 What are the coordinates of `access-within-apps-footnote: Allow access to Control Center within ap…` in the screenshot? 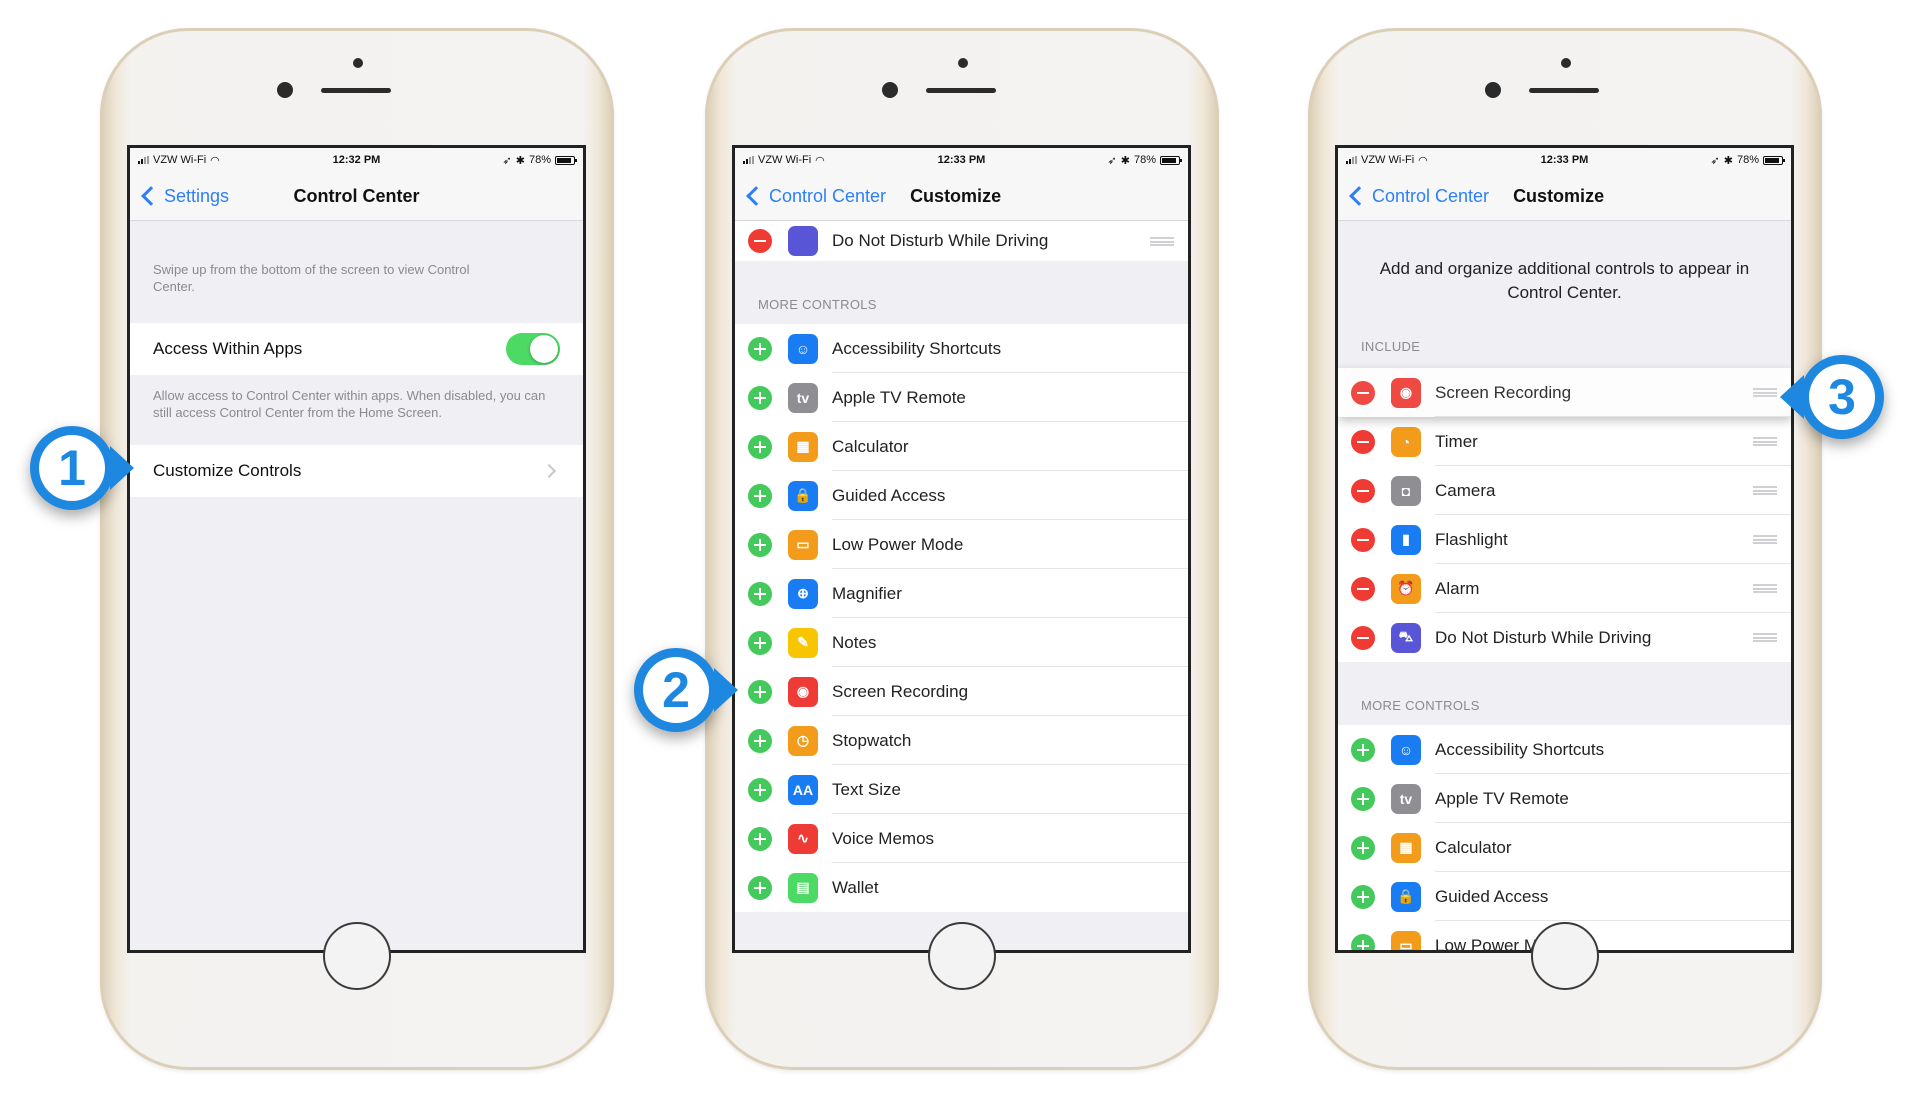 It's located at (349, 404).